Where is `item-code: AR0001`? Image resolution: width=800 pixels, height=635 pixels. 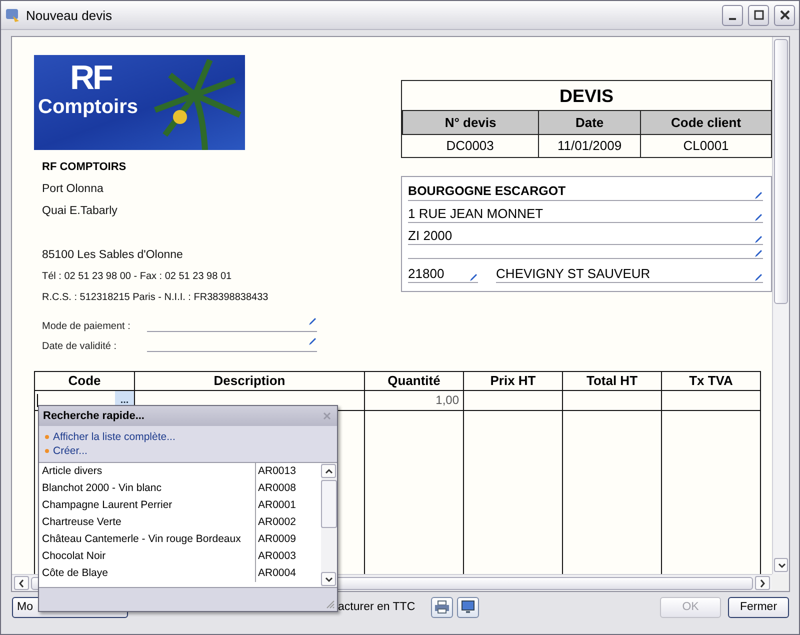
item-code: AR0001 is located at coordinates (277, 505).